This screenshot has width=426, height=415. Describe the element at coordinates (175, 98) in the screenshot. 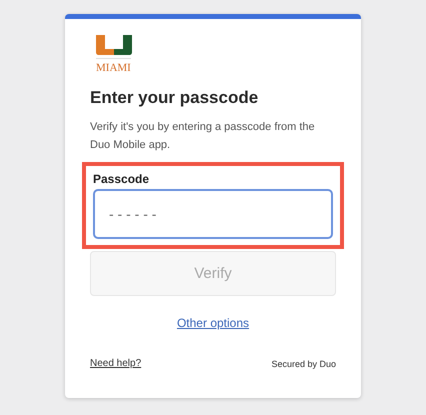

I see `page-heading: Enter your passcode` at that location.